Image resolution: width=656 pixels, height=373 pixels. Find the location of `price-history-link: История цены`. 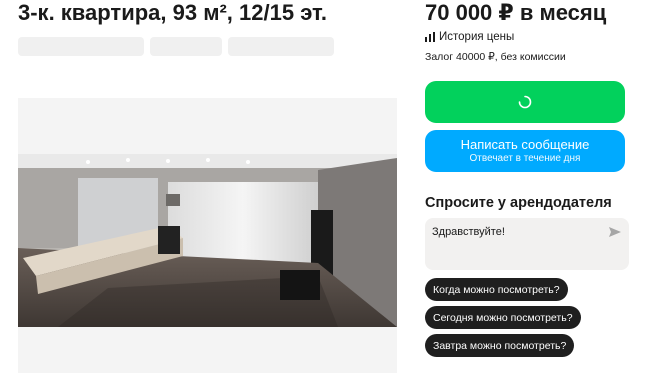

price-history-link: История цены is located at coordinates (469, 37).